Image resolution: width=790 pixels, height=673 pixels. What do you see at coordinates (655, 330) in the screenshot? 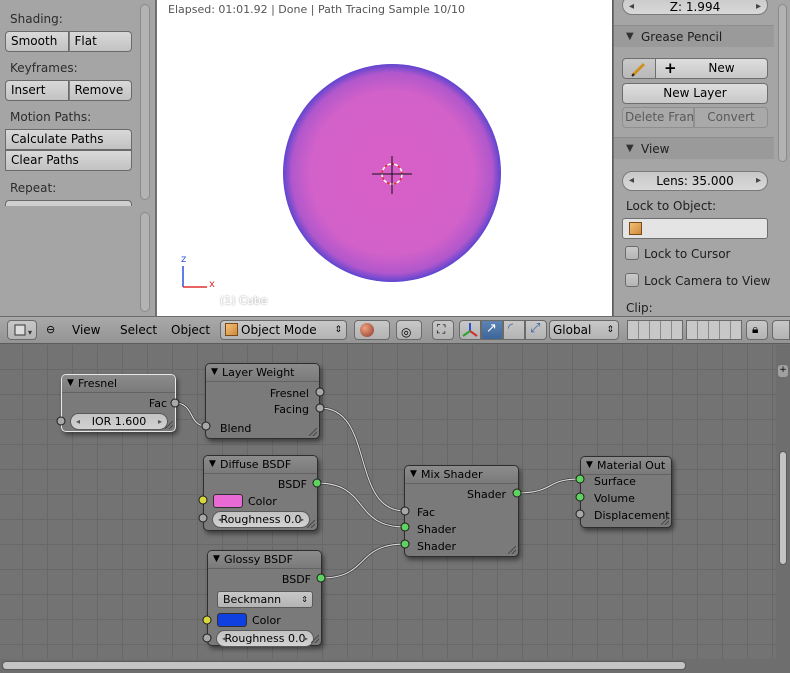
I see `layers-grid-a` at bounding box center [655, 330].